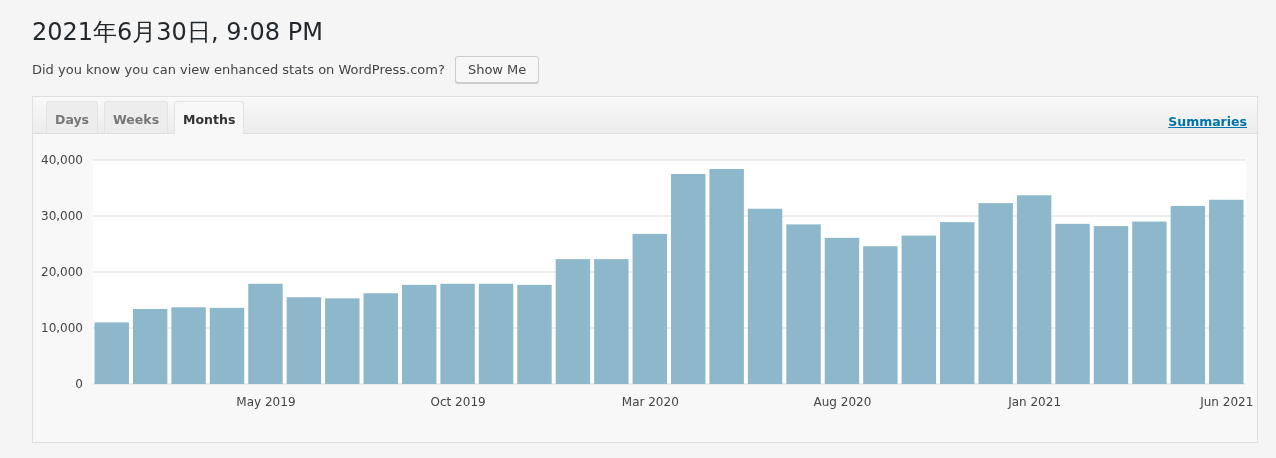 Image resolution: width=1276 pixels, height=458 pixels. I want to click on axis-label: Mar 2020, so click(650, 402).